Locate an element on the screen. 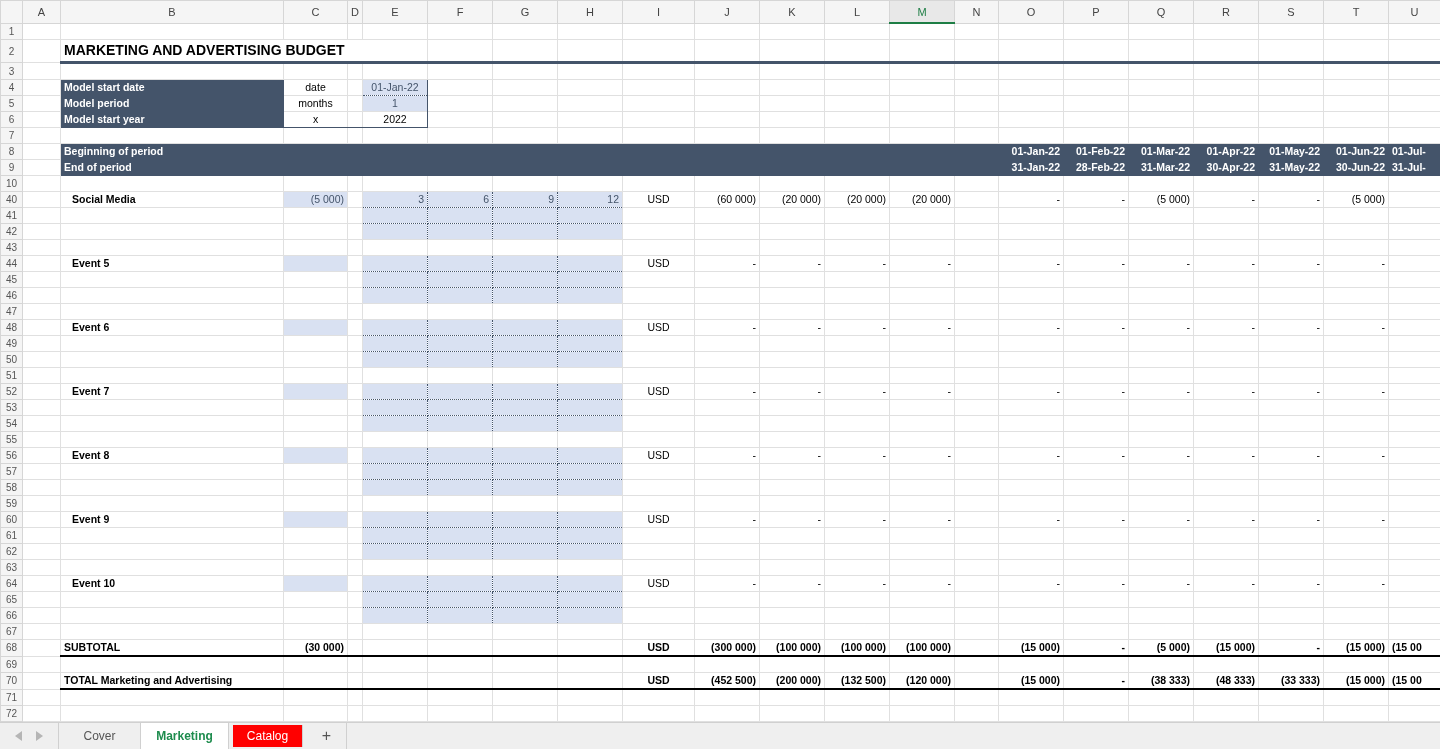 The image size is (1440, 749). table-cell: 2022 is located at coordinates (395, 119).